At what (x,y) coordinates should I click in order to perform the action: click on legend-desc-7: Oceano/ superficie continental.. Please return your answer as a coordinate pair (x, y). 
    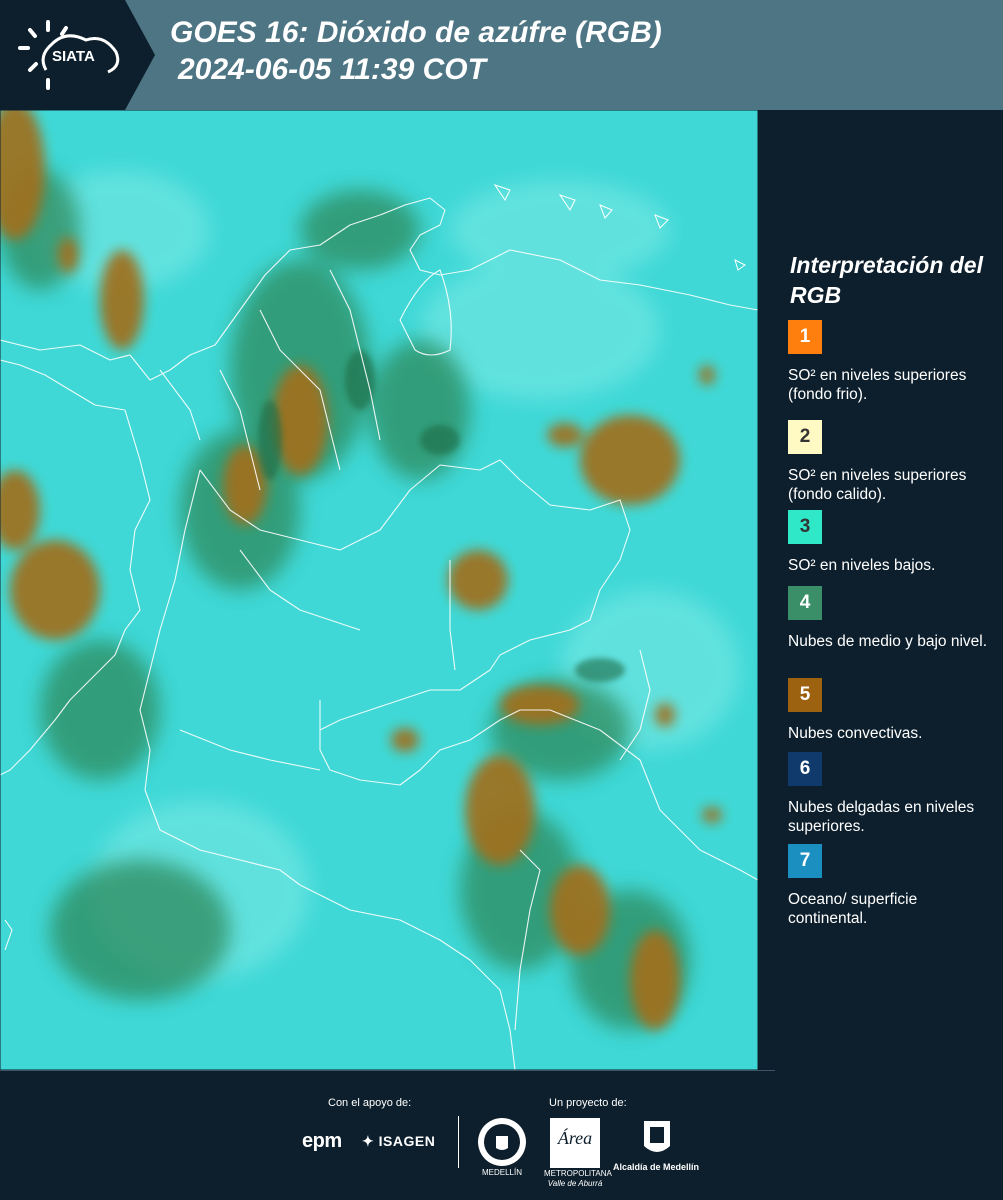
    Looking at the image, I should click on (853, 909).